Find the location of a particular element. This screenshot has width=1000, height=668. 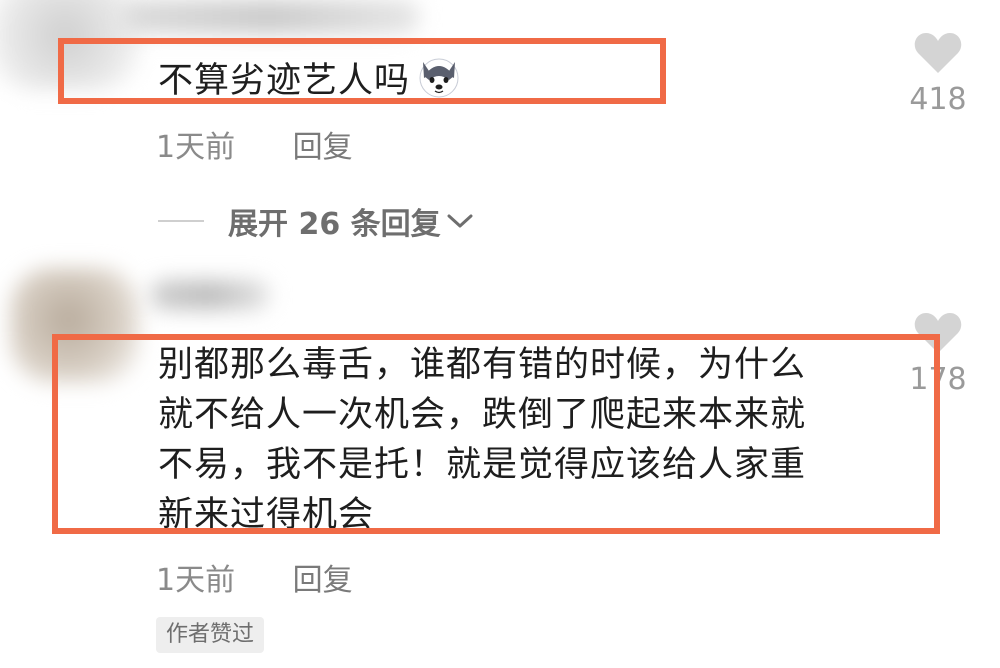

comment-line: 新来过得机会 is located at coordinates (266, 515).